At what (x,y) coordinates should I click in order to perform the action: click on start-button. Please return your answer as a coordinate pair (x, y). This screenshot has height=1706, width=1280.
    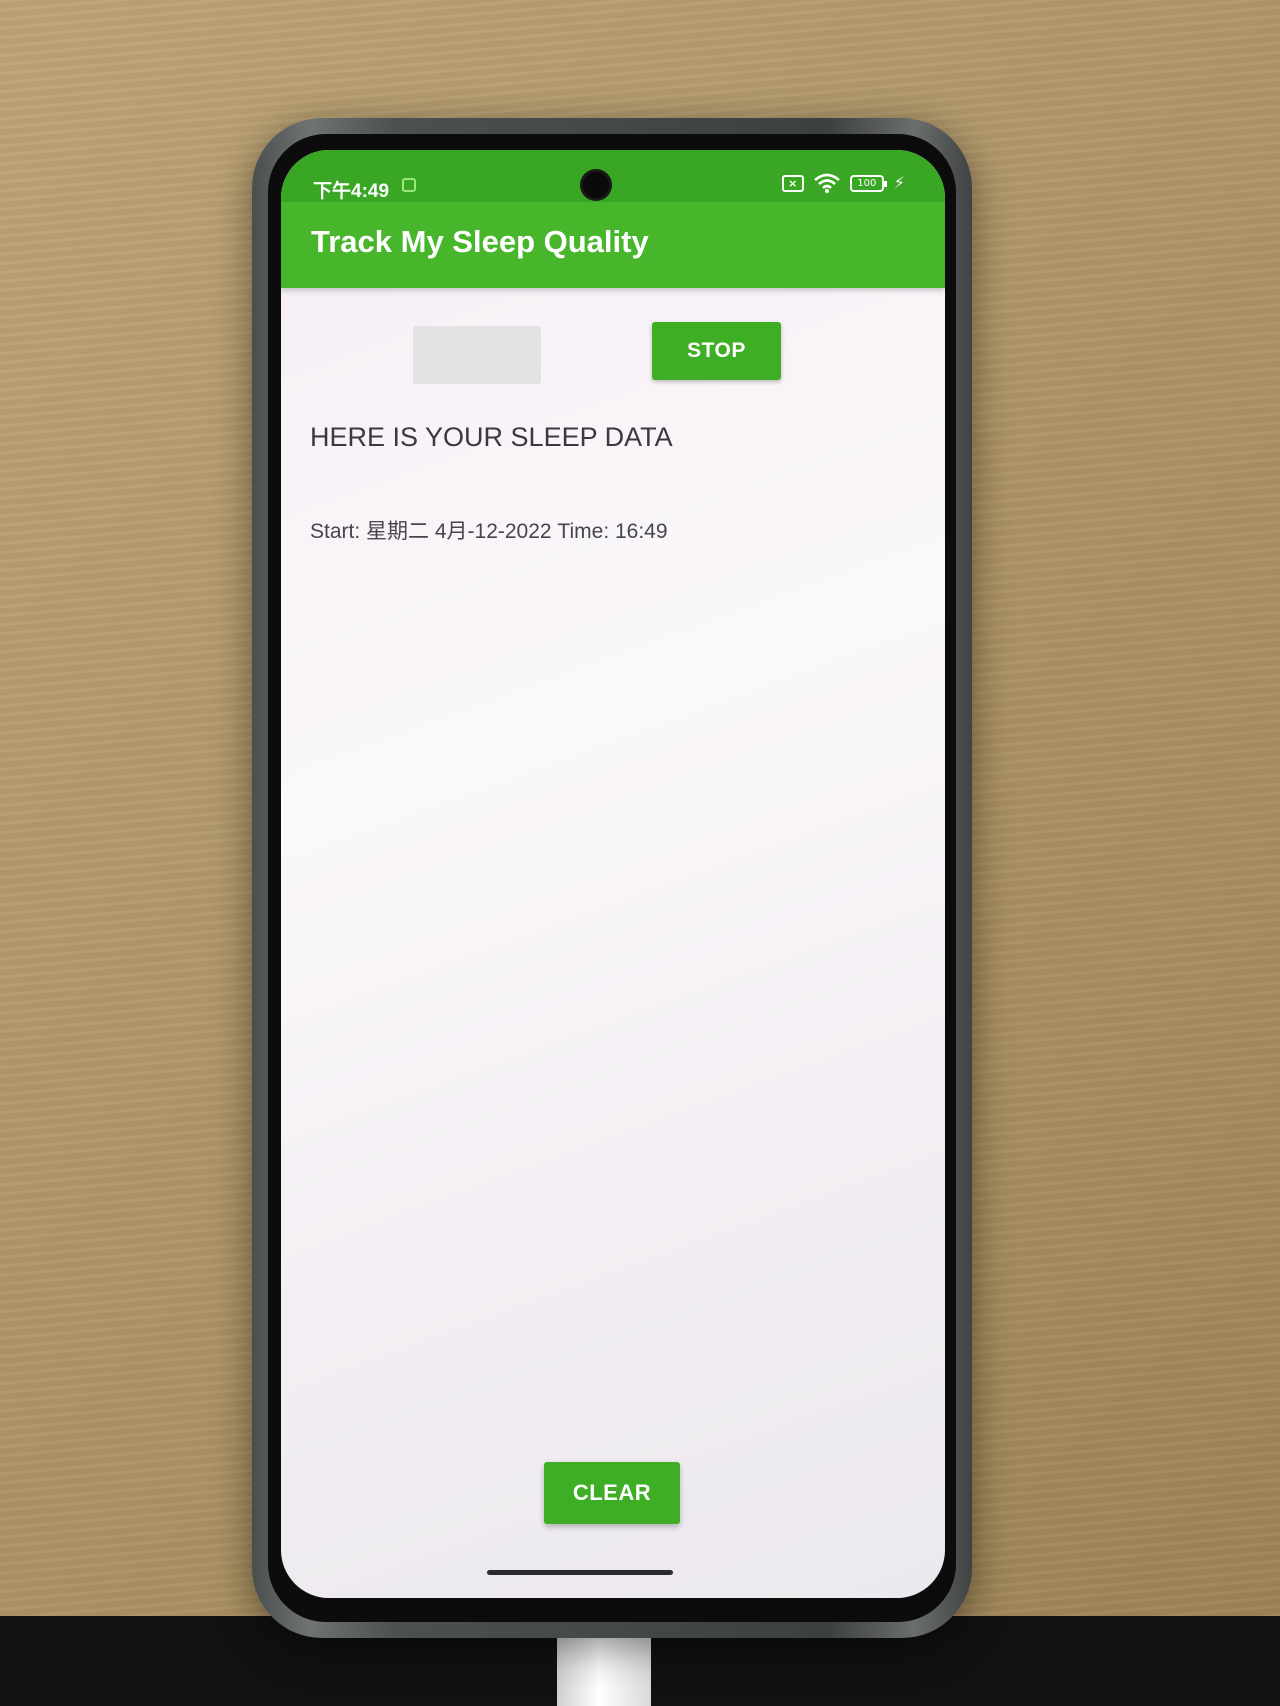
    Looking at the image, I should click on (477, 355).